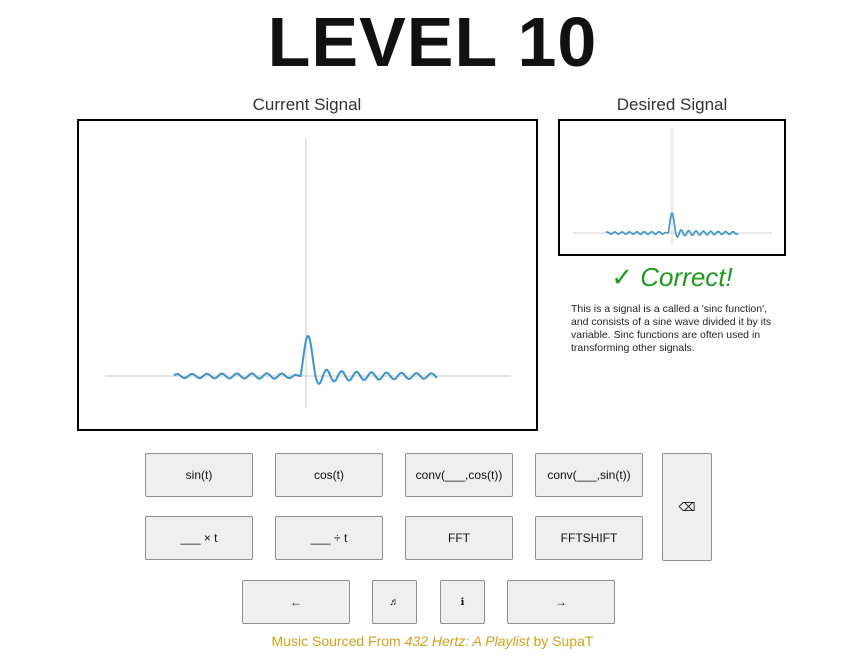 Image resolution: width=865 pixels, height=662 pixels. I want to click on desired-signal-plot, so click(672, 187).